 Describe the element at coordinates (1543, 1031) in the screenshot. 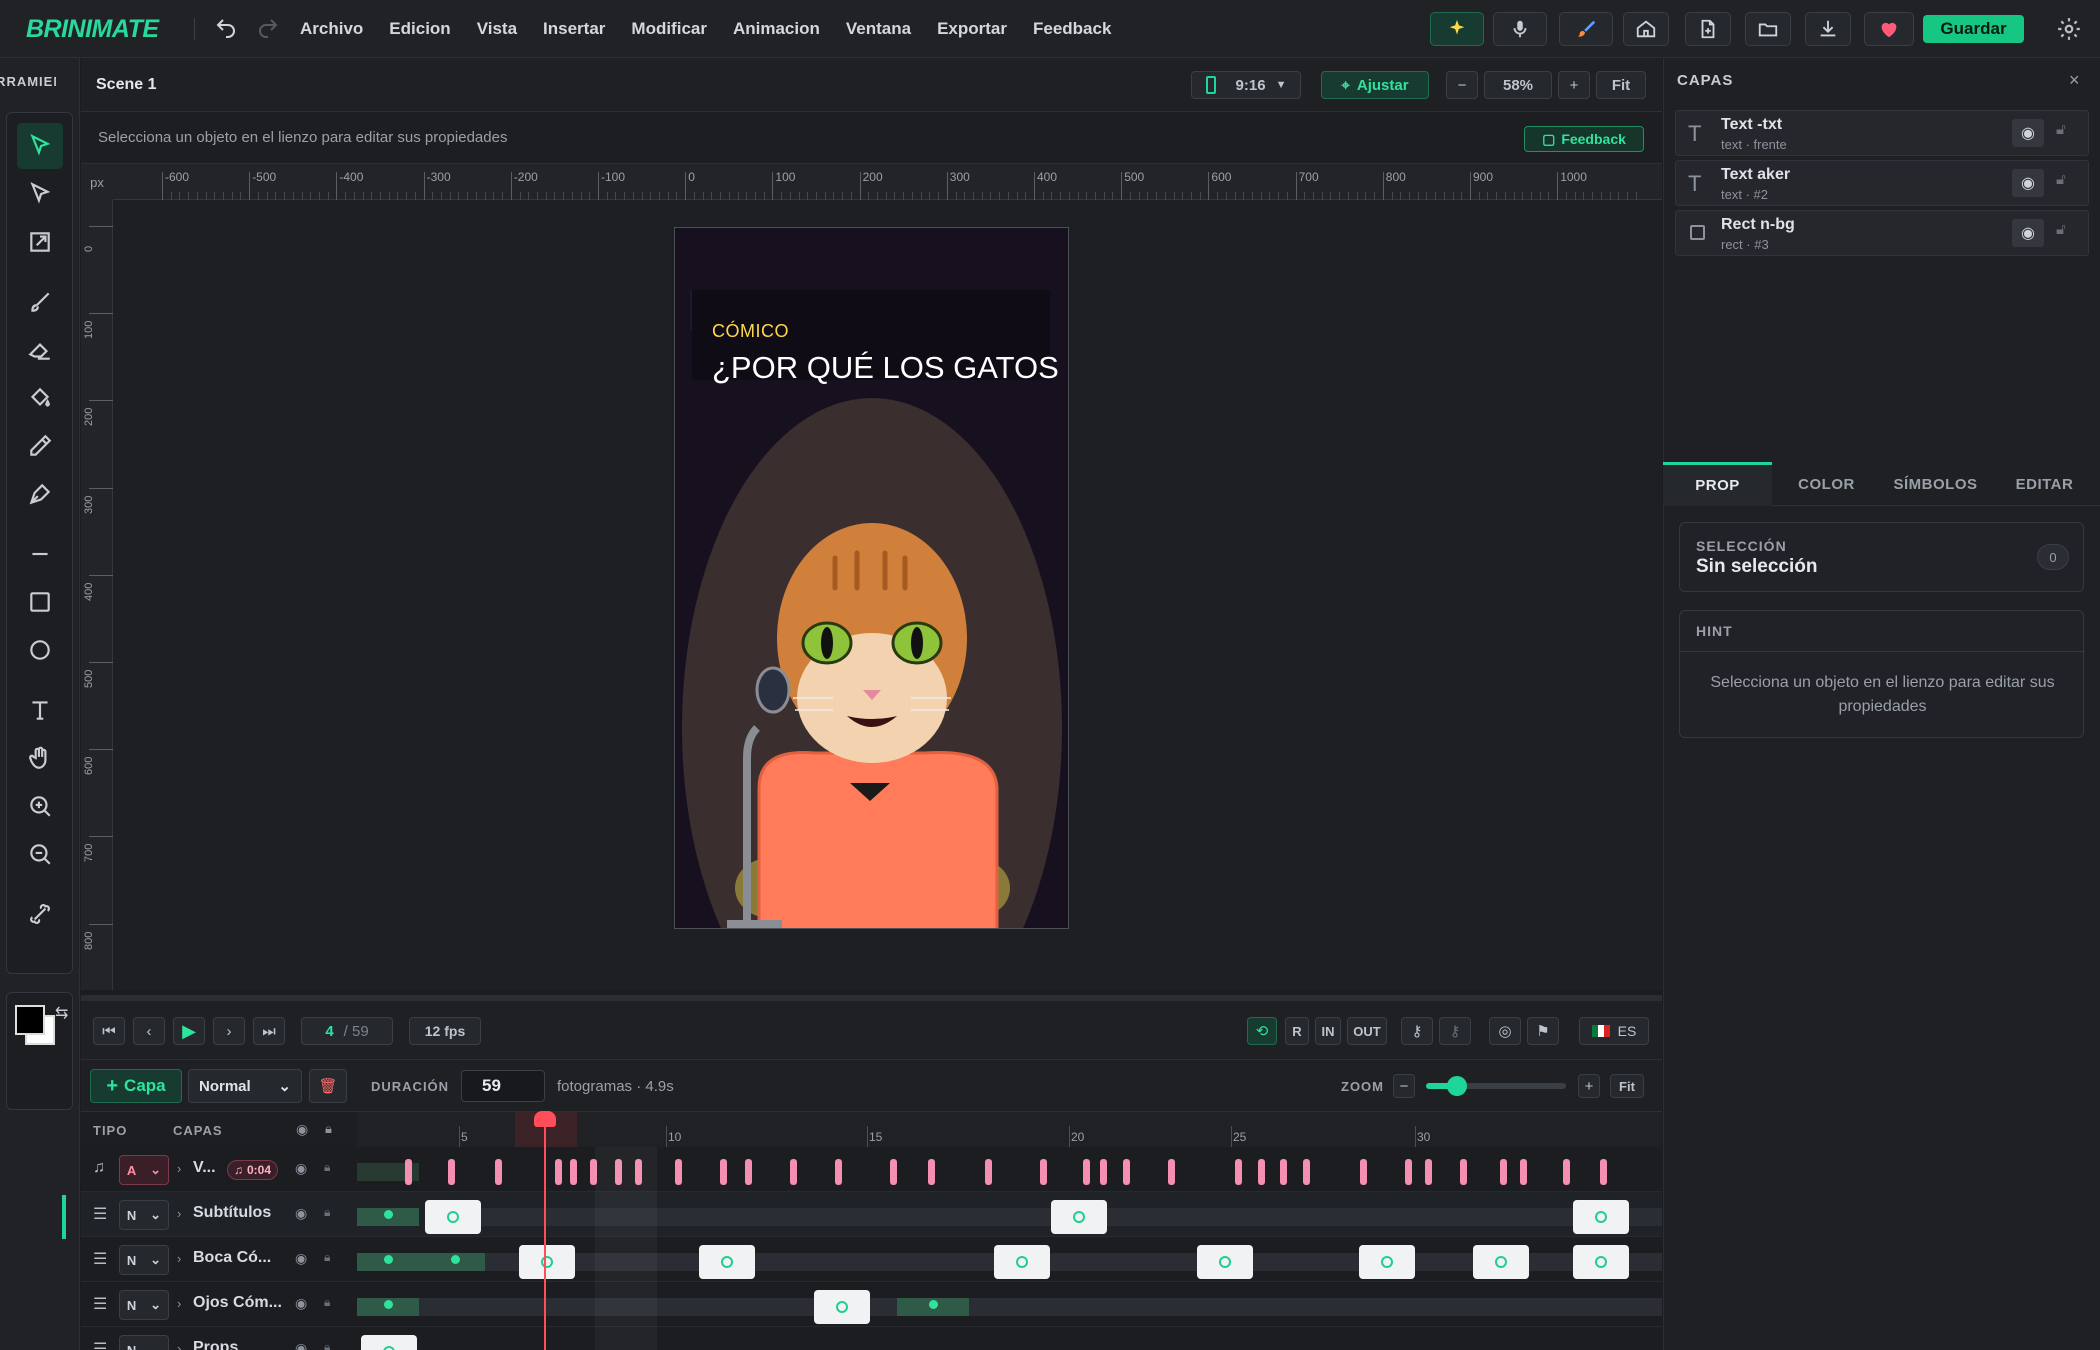

I see `flag-icon: ⚑` at that location.